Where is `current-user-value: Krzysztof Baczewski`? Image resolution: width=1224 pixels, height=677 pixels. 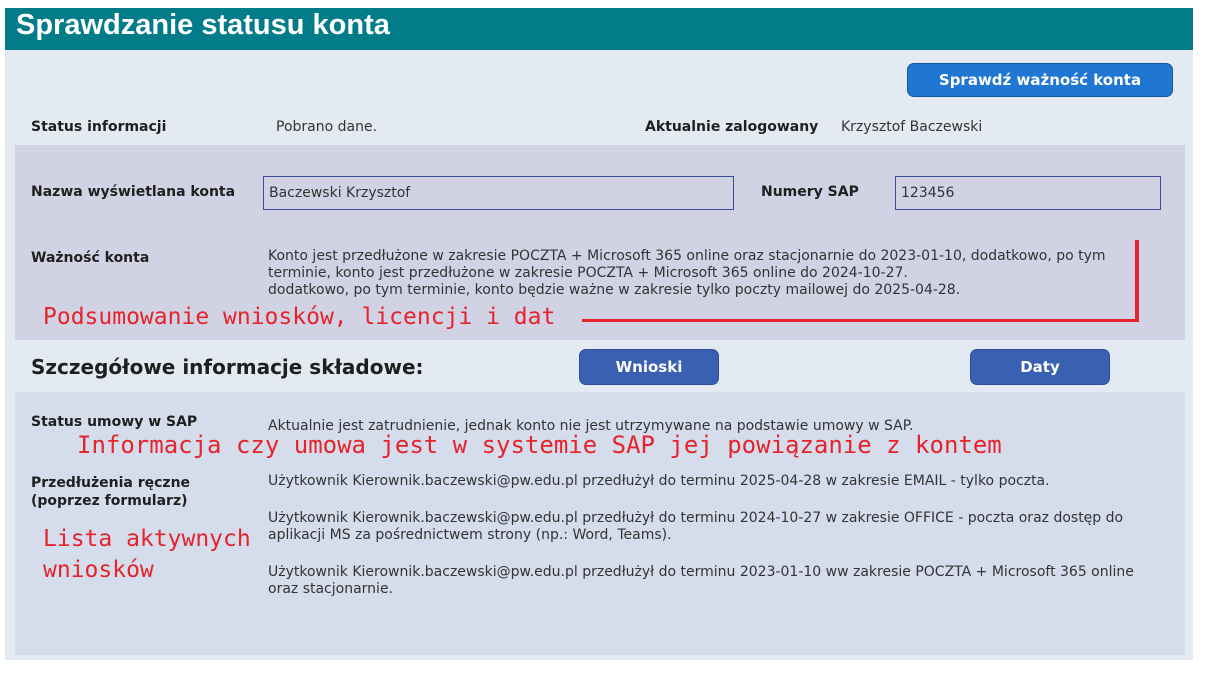
current-user-value: Krzysztof Baczewski is located at coordinates (912, 127).